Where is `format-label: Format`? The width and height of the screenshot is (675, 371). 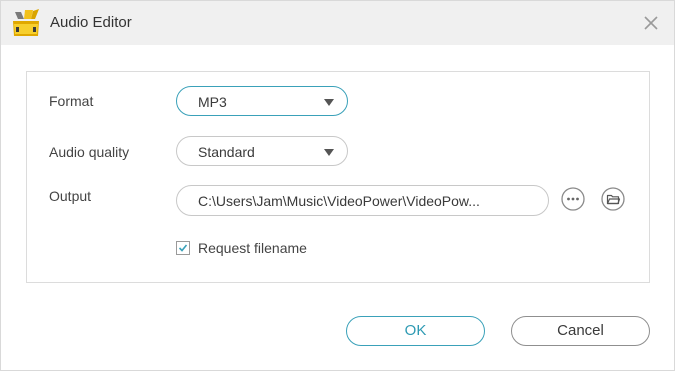
format-label: Format is located at coordinates (71, 101).